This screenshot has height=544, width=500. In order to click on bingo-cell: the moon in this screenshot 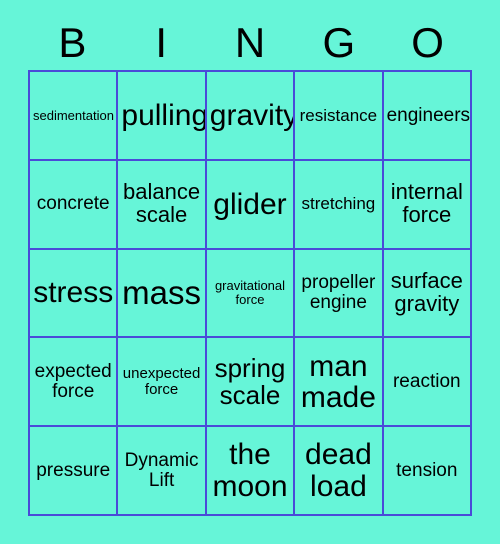, I will do `click(251, 471)`.